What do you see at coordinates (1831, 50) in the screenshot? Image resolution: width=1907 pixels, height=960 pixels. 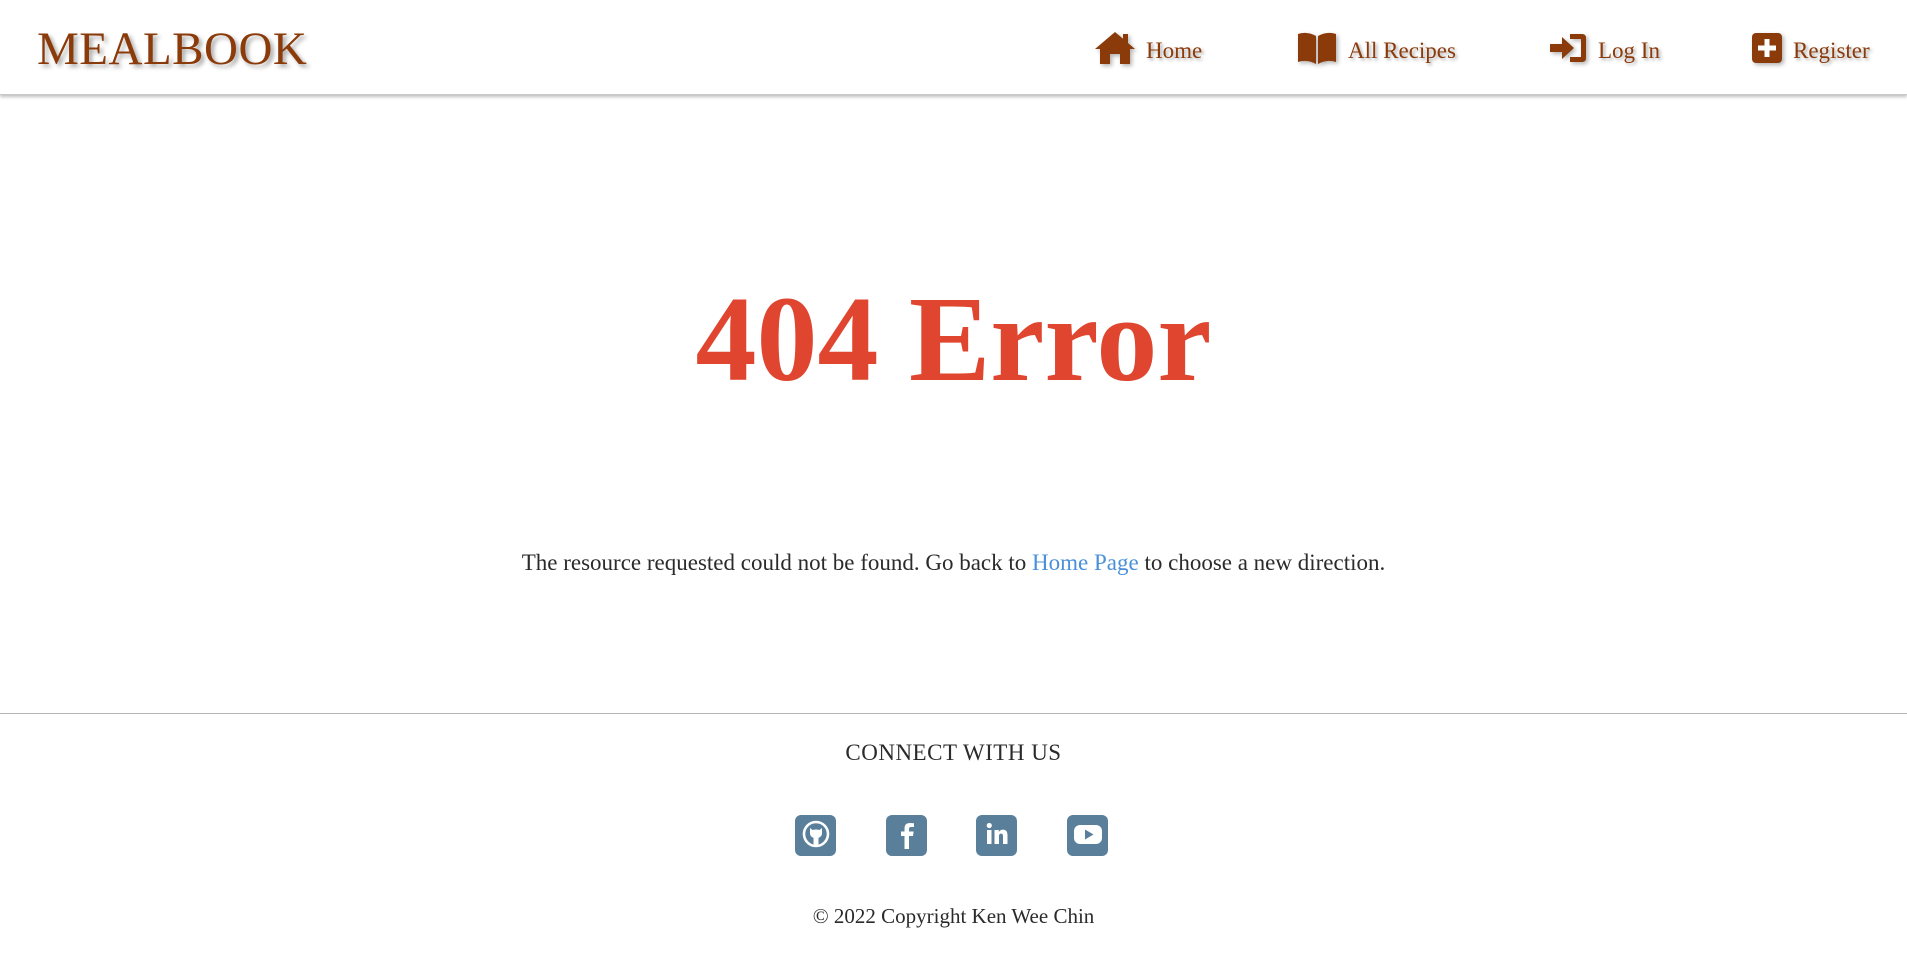 I see `nav-register-label: Register` at bounding box center [1831, 50].